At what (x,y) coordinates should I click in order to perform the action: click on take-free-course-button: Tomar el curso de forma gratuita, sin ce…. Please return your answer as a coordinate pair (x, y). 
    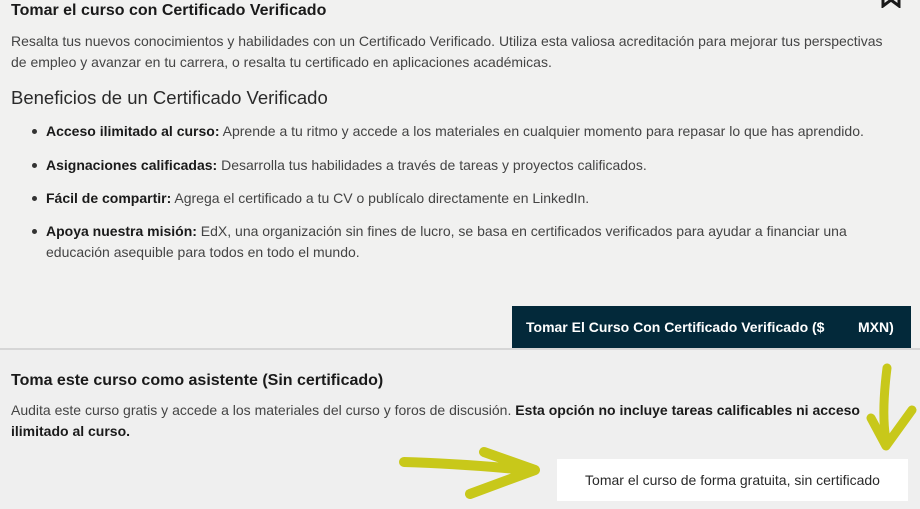
    Looking at the image, I should click on (732, 480).